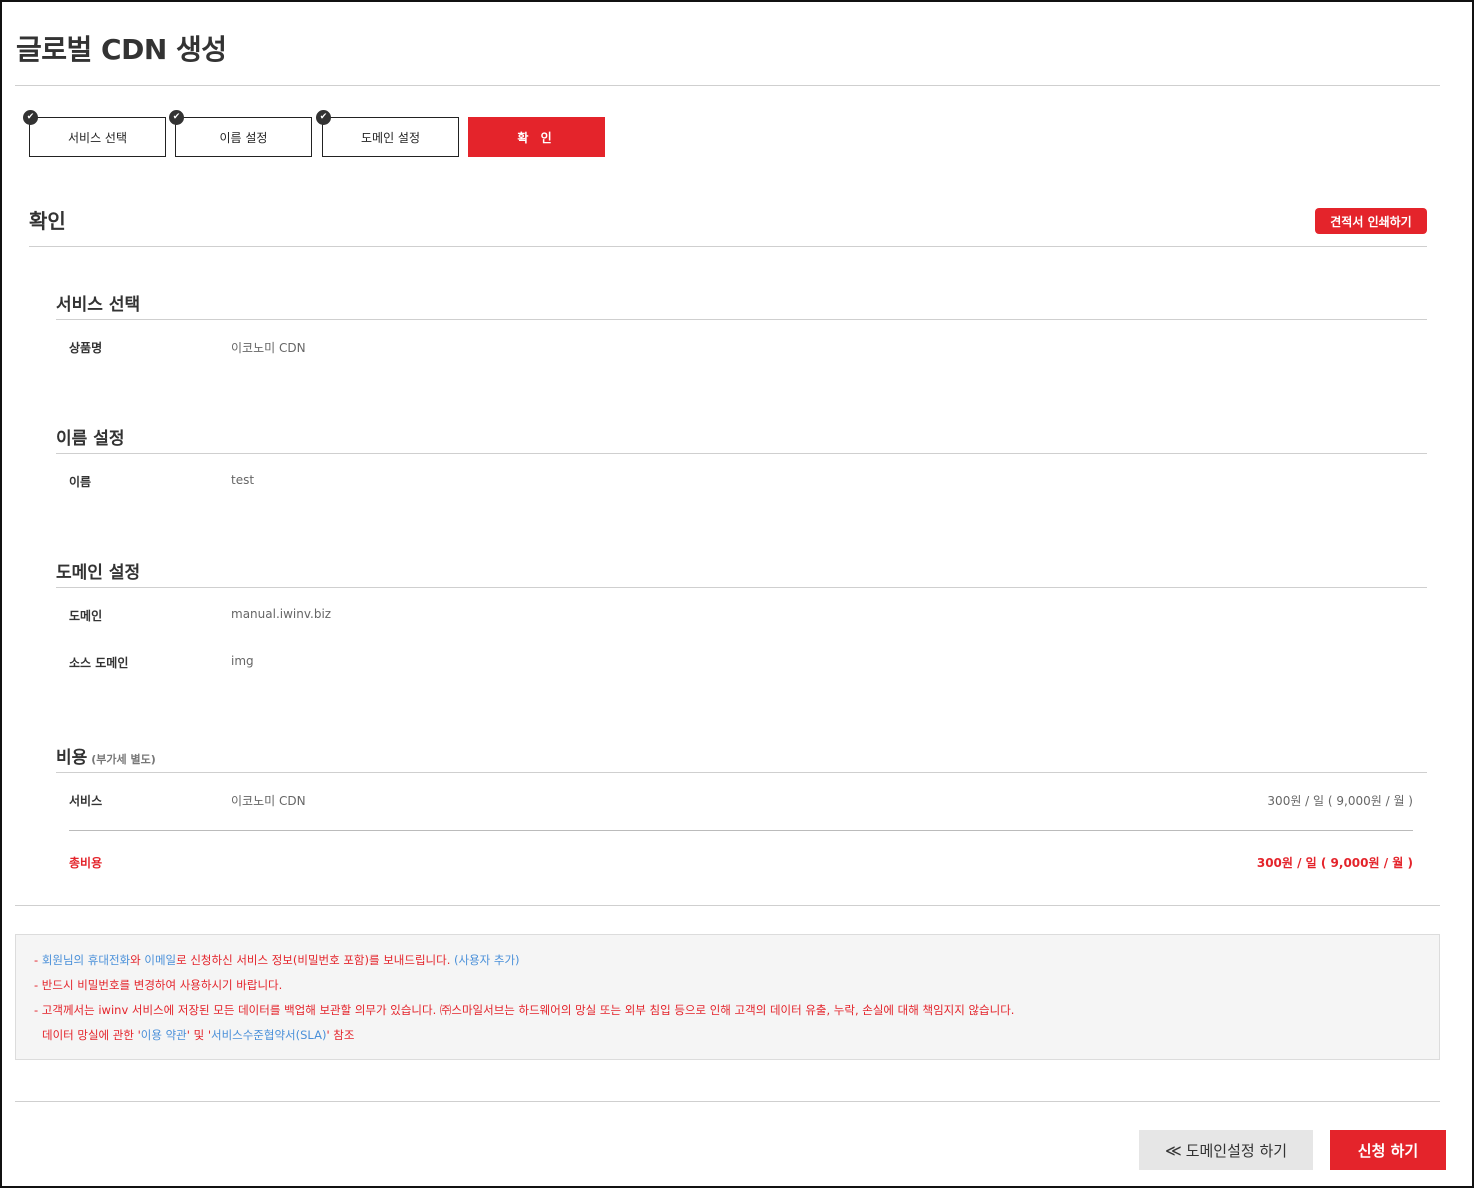 Image resolution: width=1474 pixels, height=1188 pixels. What do you see at coordinates (198, 1035) in the screenshot?
I see `notice-text: ' 및 '` at bounding box center [198, 1035].